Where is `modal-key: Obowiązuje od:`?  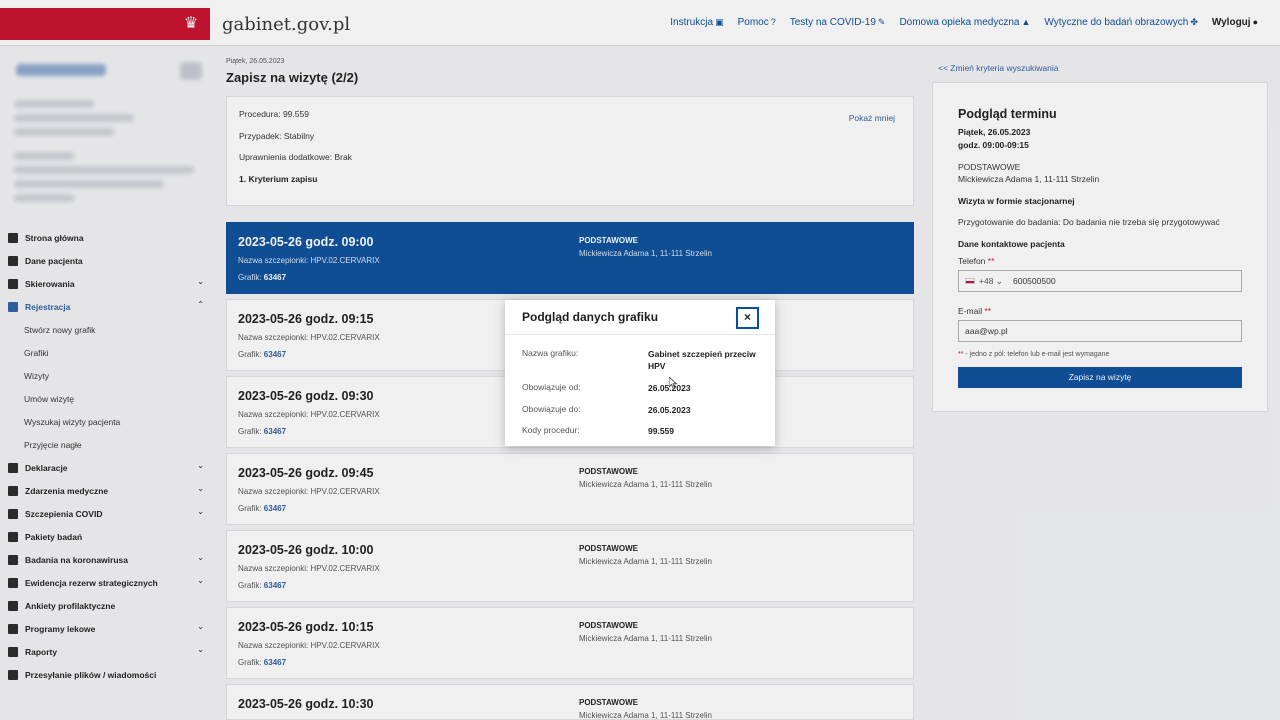
modal-key: Obowiązuje od: is located at coordinates (551, 387).